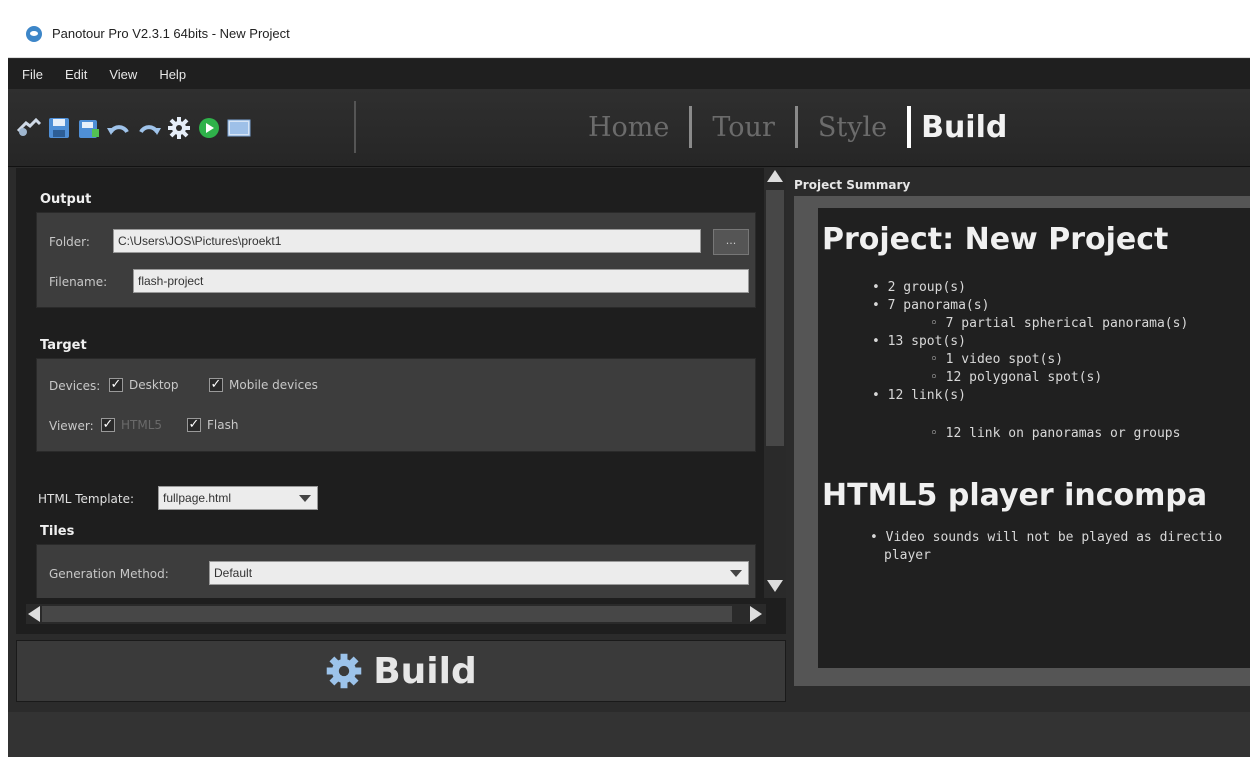 The width and height of the screenshot is (1250, 757). Describe the element at coordinates (76, 74) in the screenshot. I see `menu-edit: Edit` at that location.